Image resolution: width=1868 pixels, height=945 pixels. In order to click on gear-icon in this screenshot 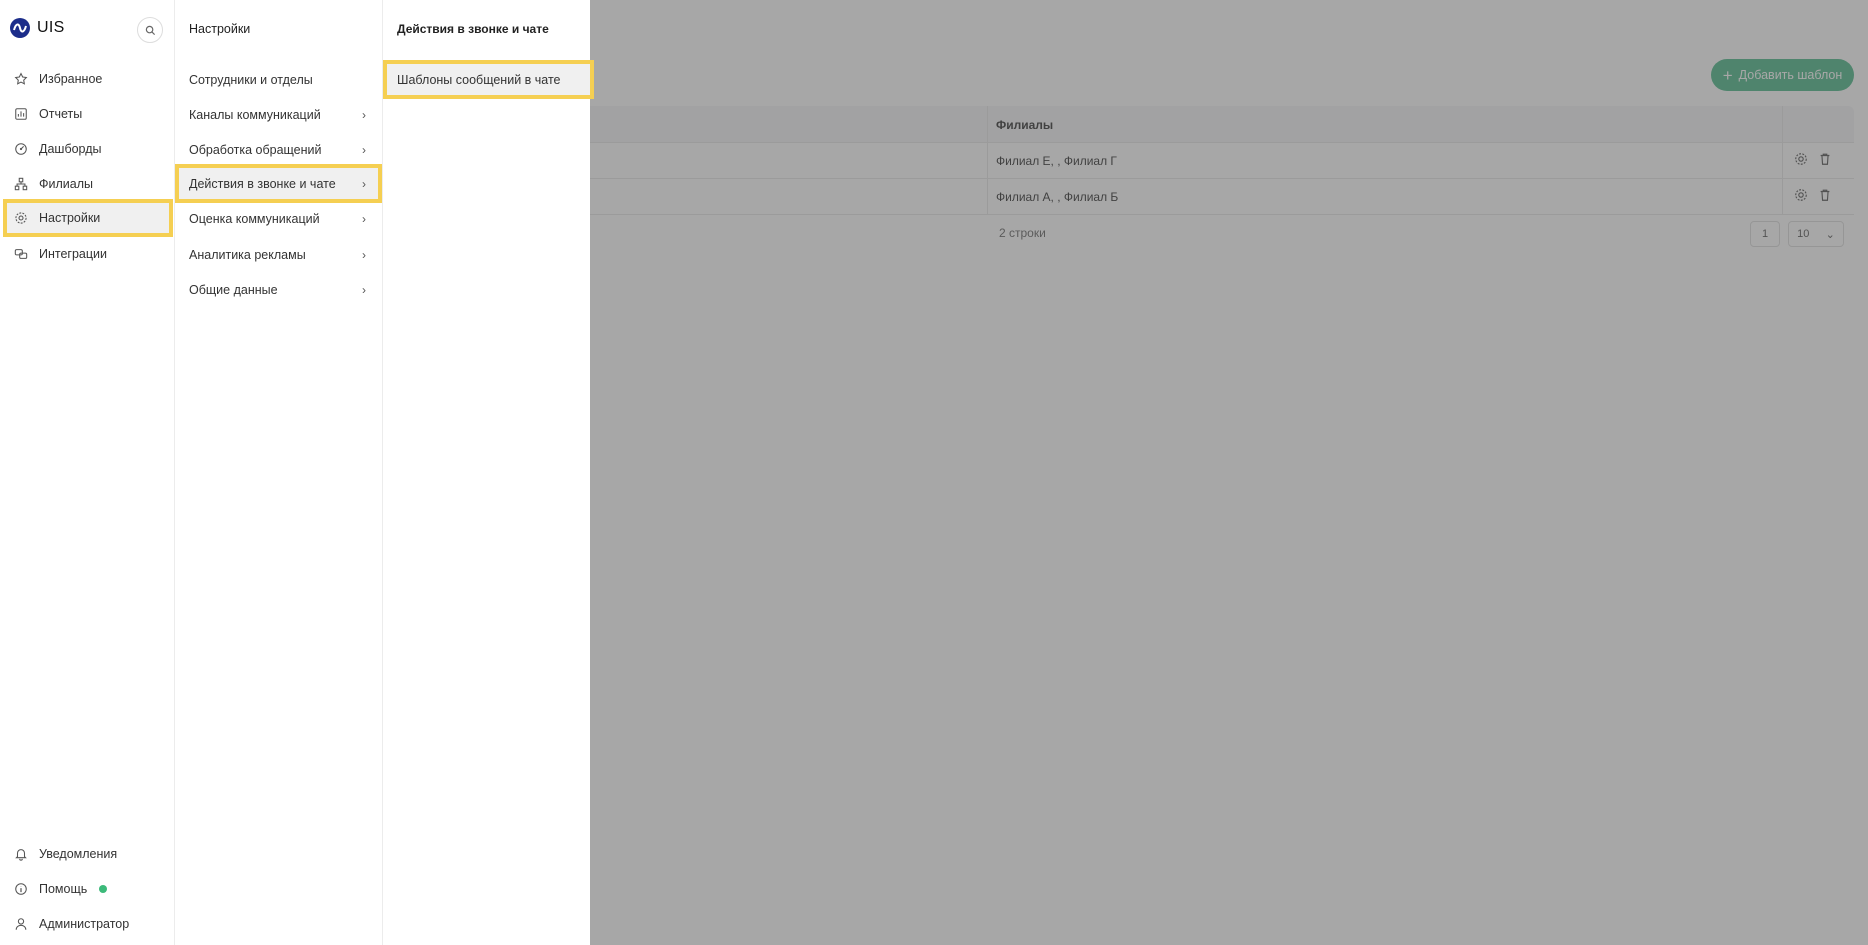, I will do `click(21, 218)`.